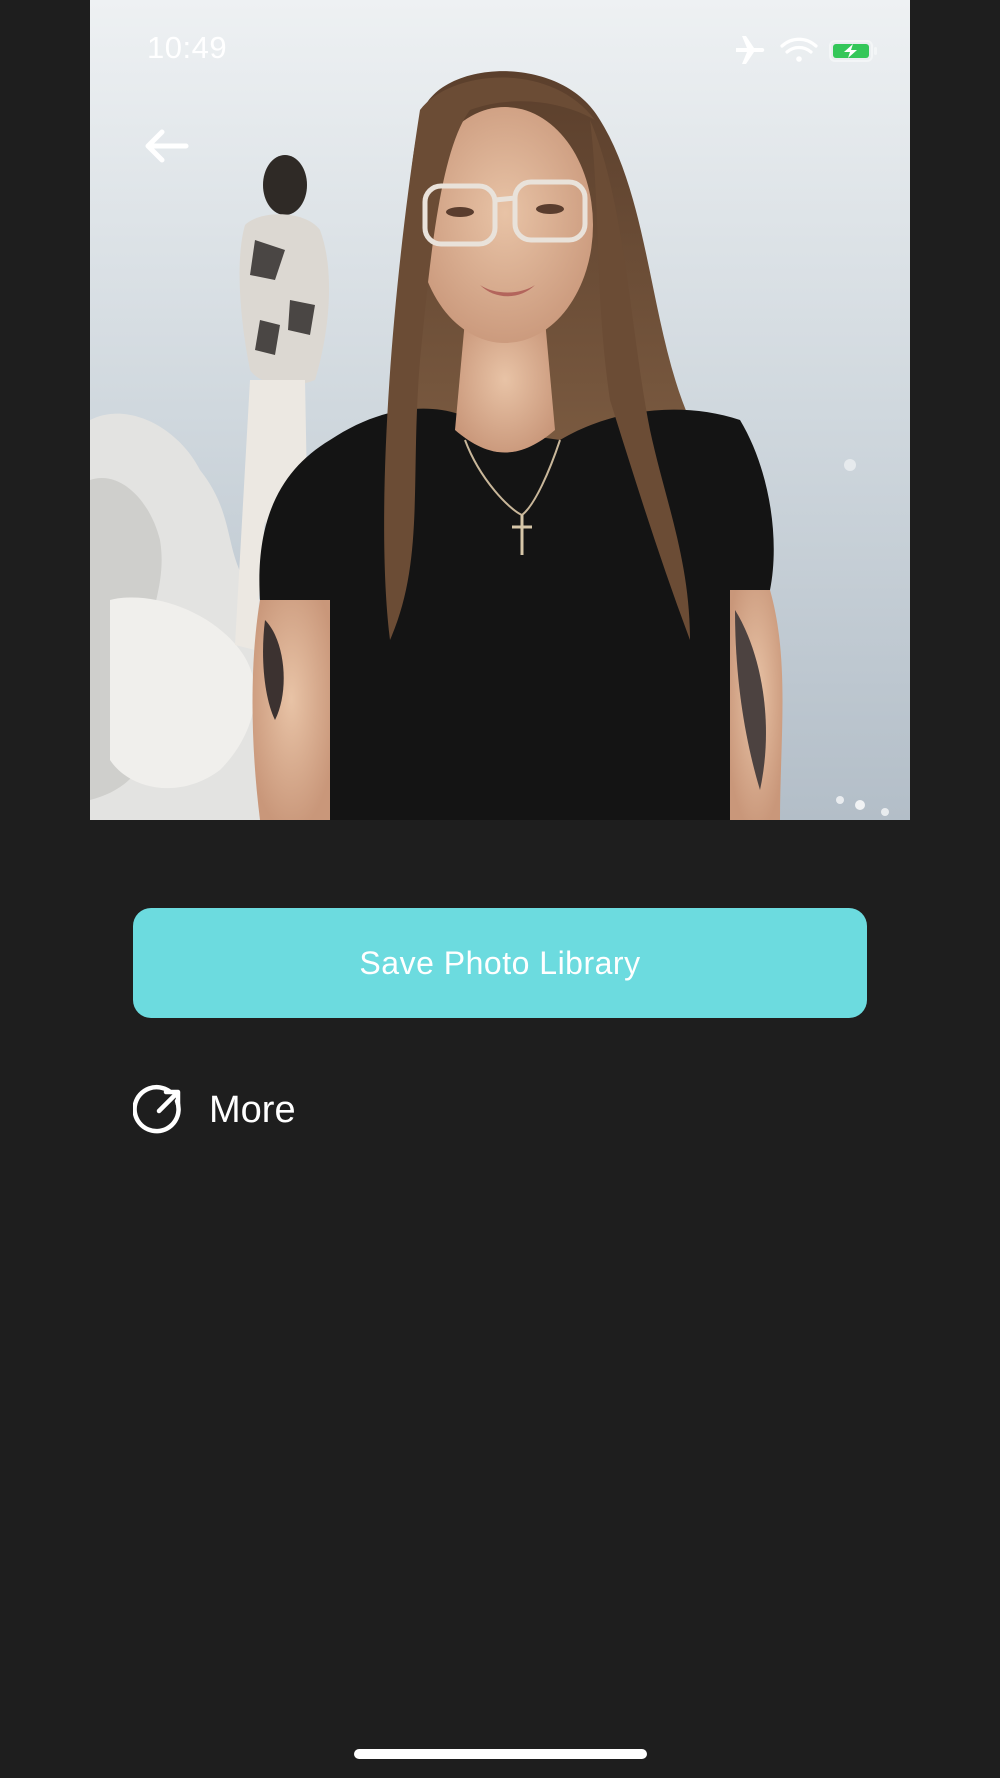  Describe the element at coordinates (187, 47) in the screenshot. I see `status-time: 10:49` at that location.